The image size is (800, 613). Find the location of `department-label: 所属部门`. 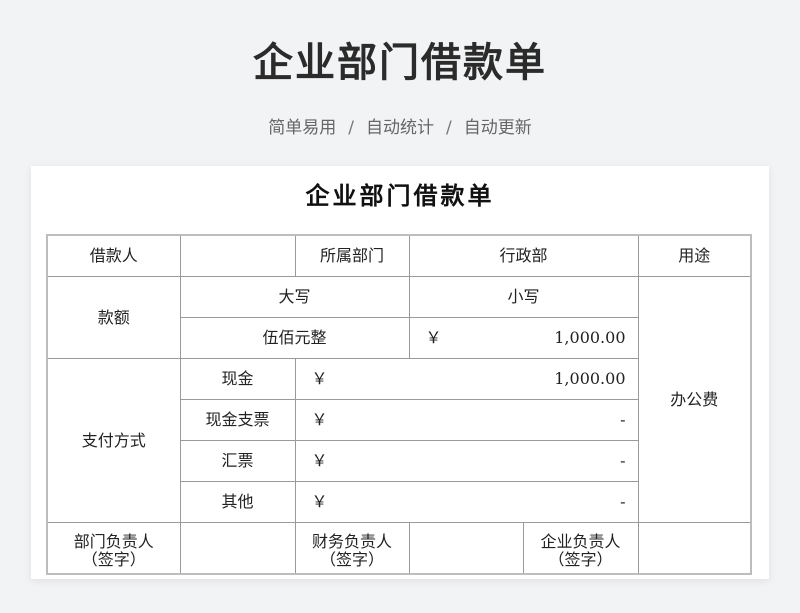

department-label: 所属部门 is located at coordinates (352, 255).